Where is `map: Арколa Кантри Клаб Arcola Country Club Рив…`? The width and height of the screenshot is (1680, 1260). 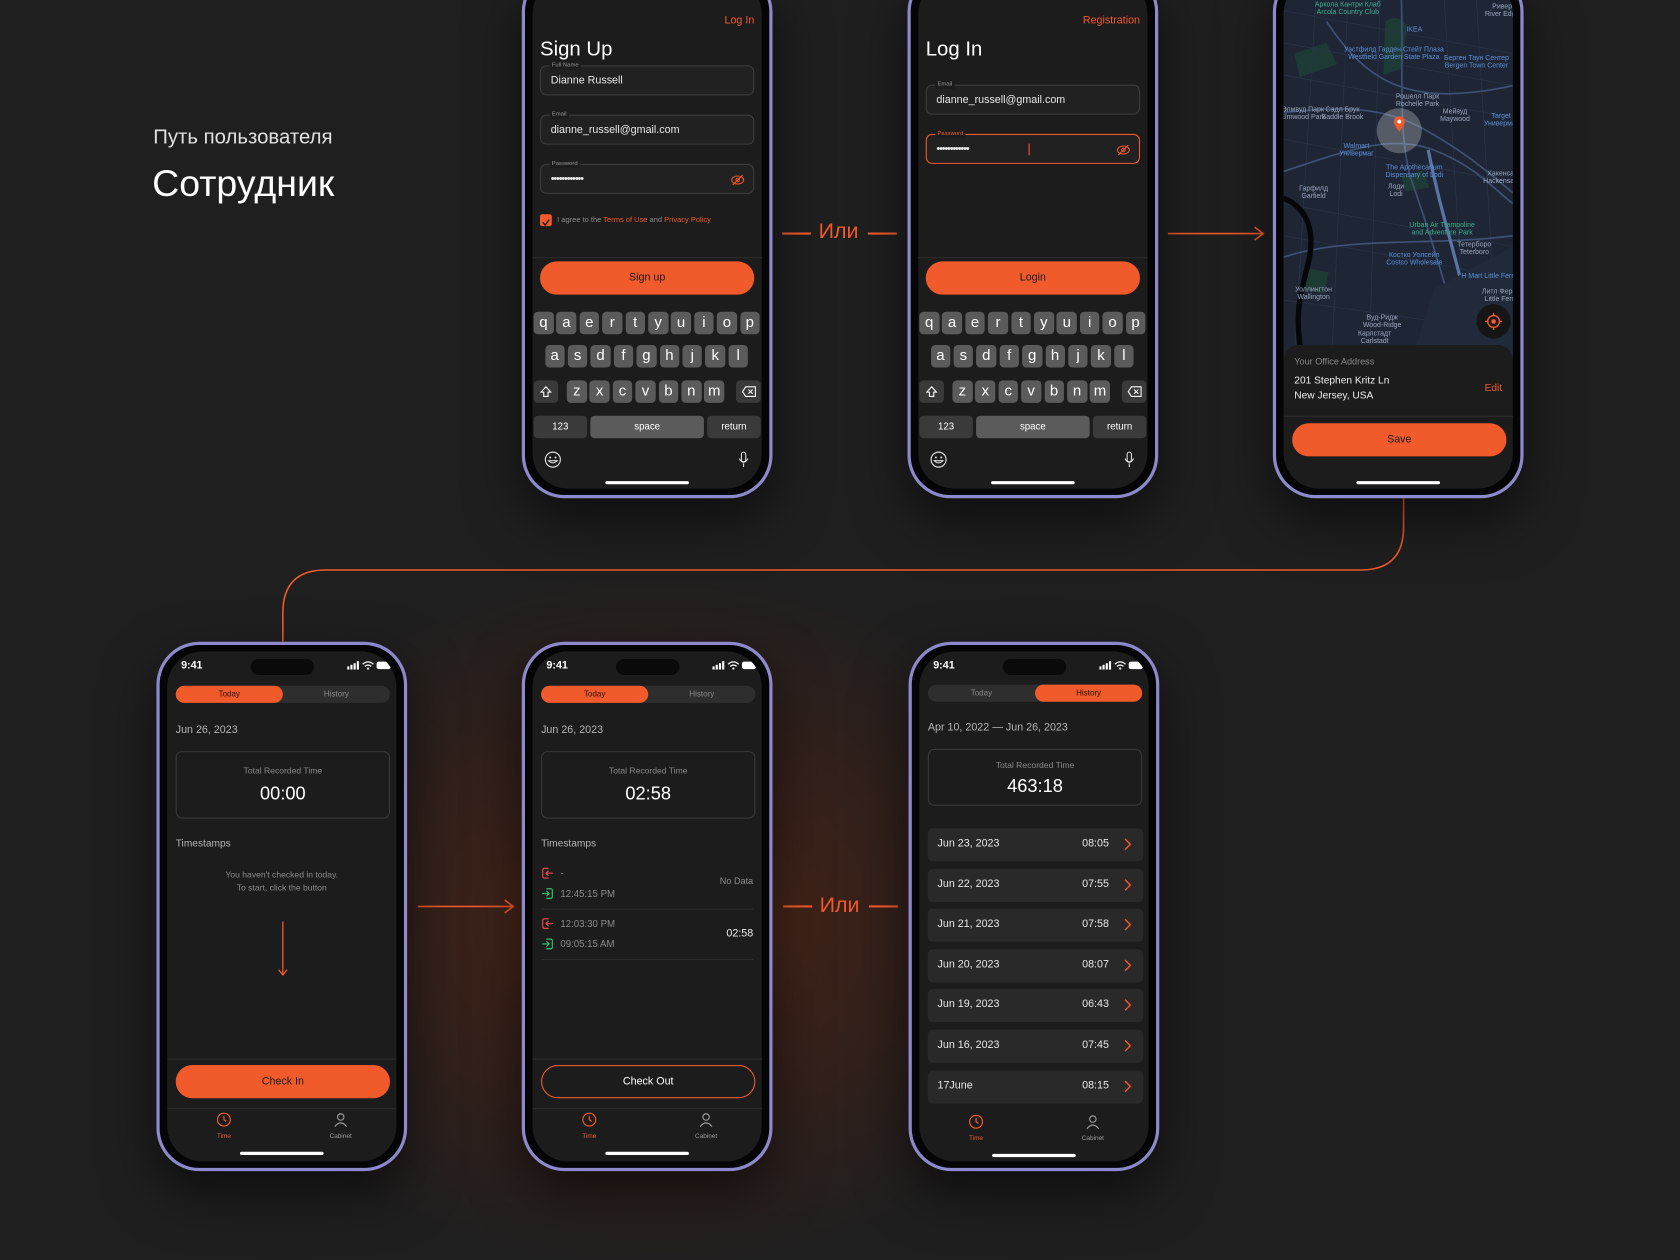
map: Арколa Кантри Клаб Arcola Country Club Рив… is located at coordinates (1398, 180).